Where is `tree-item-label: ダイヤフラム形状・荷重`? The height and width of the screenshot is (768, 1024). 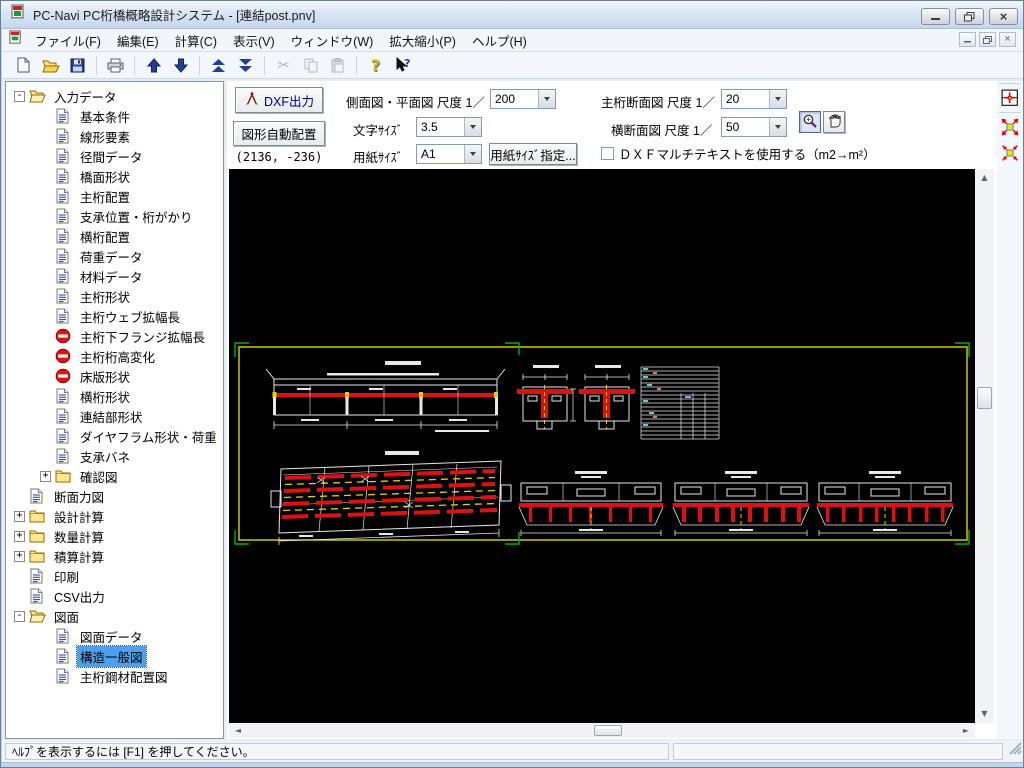 tree-item-label: ダイヤフラム形状・荷重 is located at coordinates (148, 437).